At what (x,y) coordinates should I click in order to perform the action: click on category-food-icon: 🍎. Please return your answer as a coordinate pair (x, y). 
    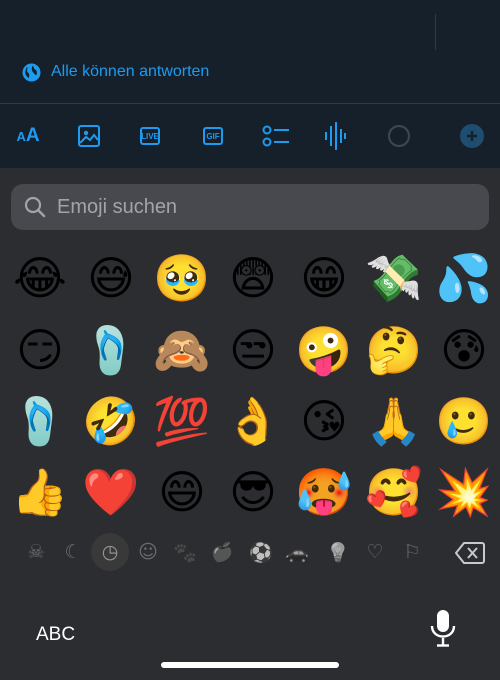
    Looking at the image, I should click on (223, 552).